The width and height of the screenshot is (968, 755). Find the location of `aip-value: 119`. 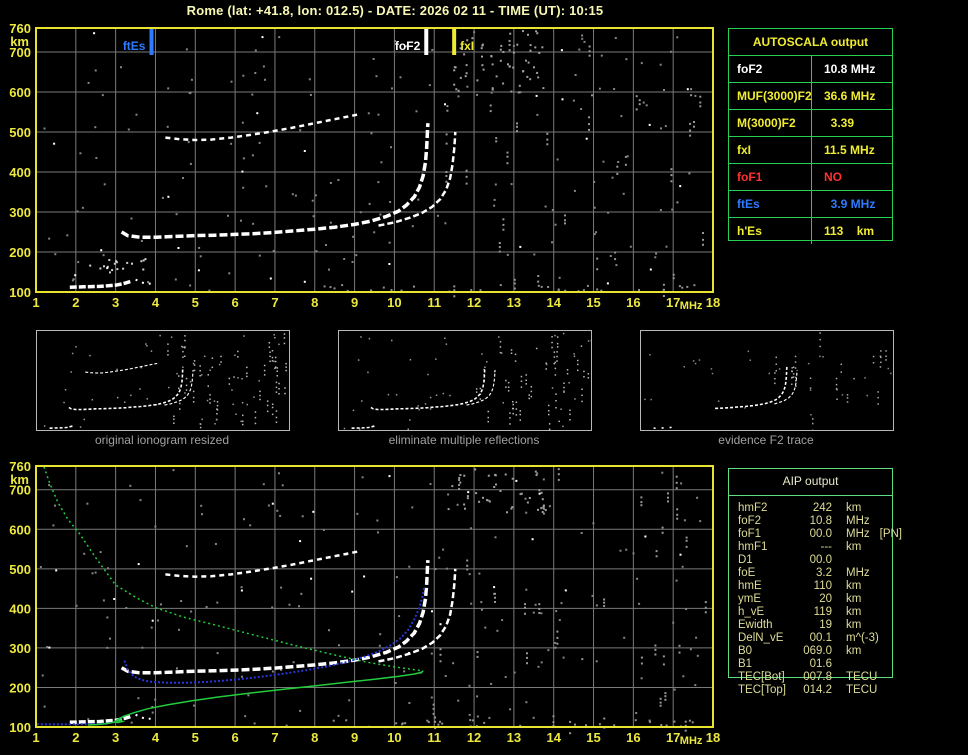

aip-value: 119 is located at coordinates (822, 612).